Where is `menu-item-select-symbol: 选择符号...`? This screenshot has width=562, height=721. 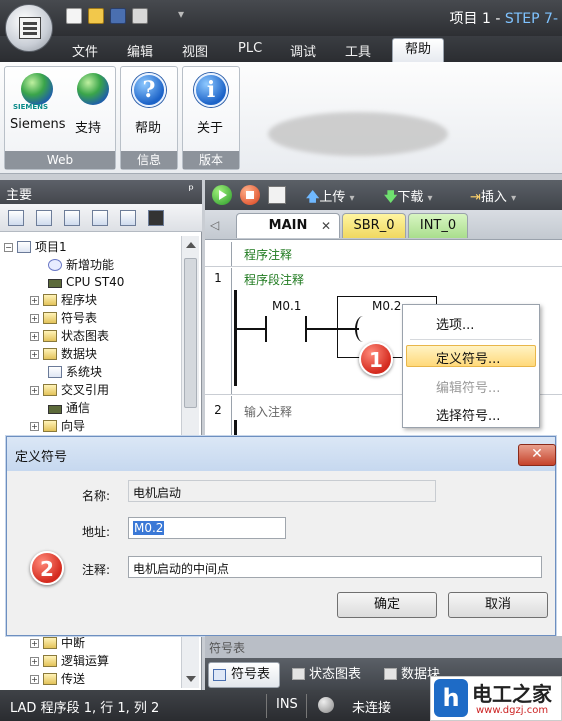 menu-item-select-symbol: 选择符号... is located at coordinates (468, 414).